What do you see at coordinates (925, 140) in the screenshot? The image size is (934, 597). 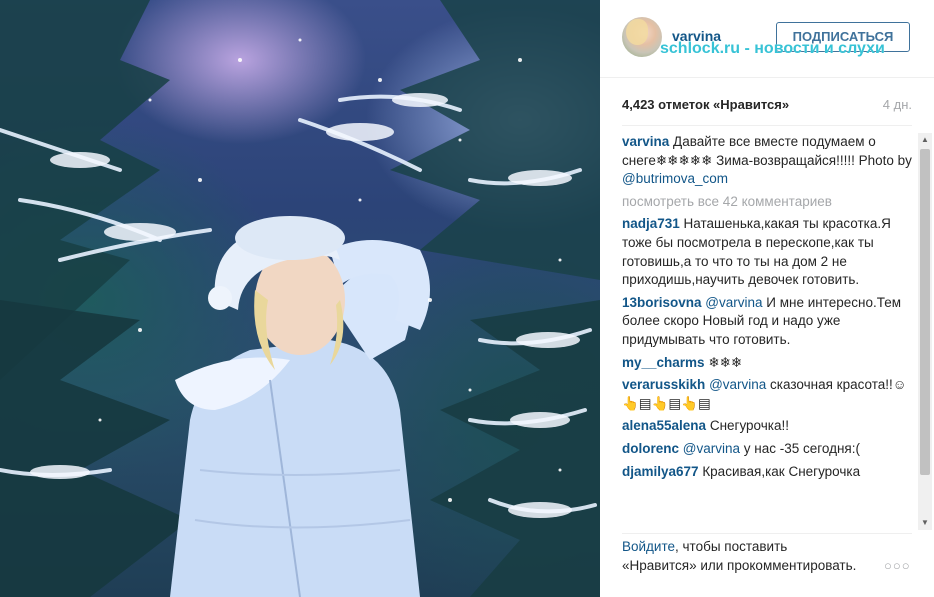 I see `scroll-up-arrow-icon: ▲` at bounding box center [925, 140].